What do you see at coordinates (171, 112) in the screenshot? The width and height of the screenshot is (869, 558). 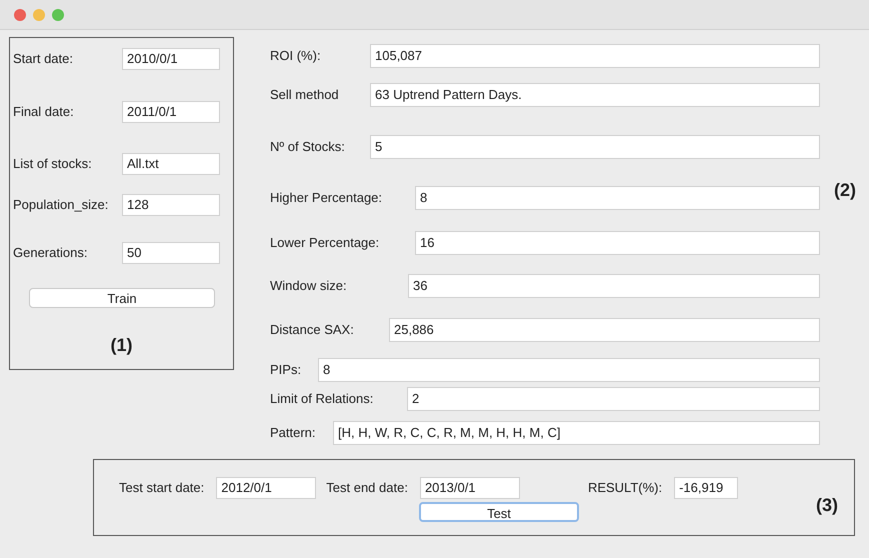 I see `input-field: 2011/0/1` at bounding box center [171, 112].